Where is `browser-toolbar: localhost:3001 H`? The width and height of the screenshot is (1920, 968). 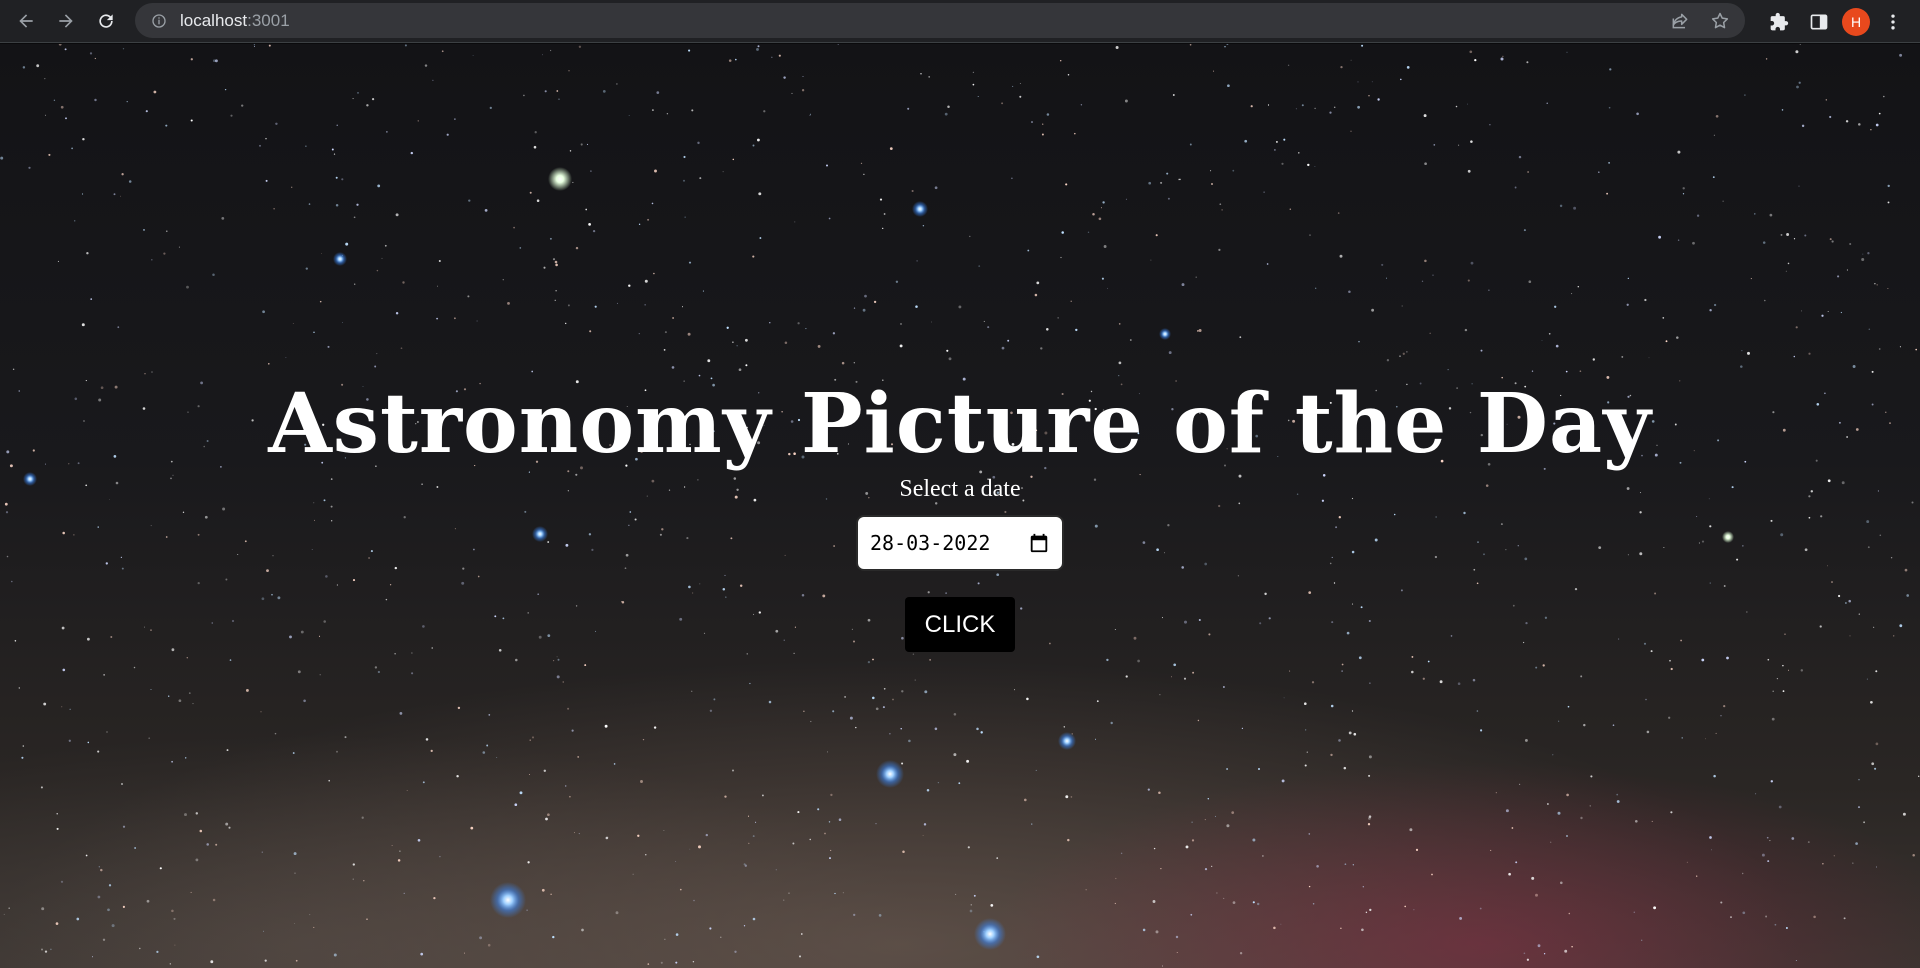
browser-toolbar: localhost:3001 H is located at coordinates (960, 21).